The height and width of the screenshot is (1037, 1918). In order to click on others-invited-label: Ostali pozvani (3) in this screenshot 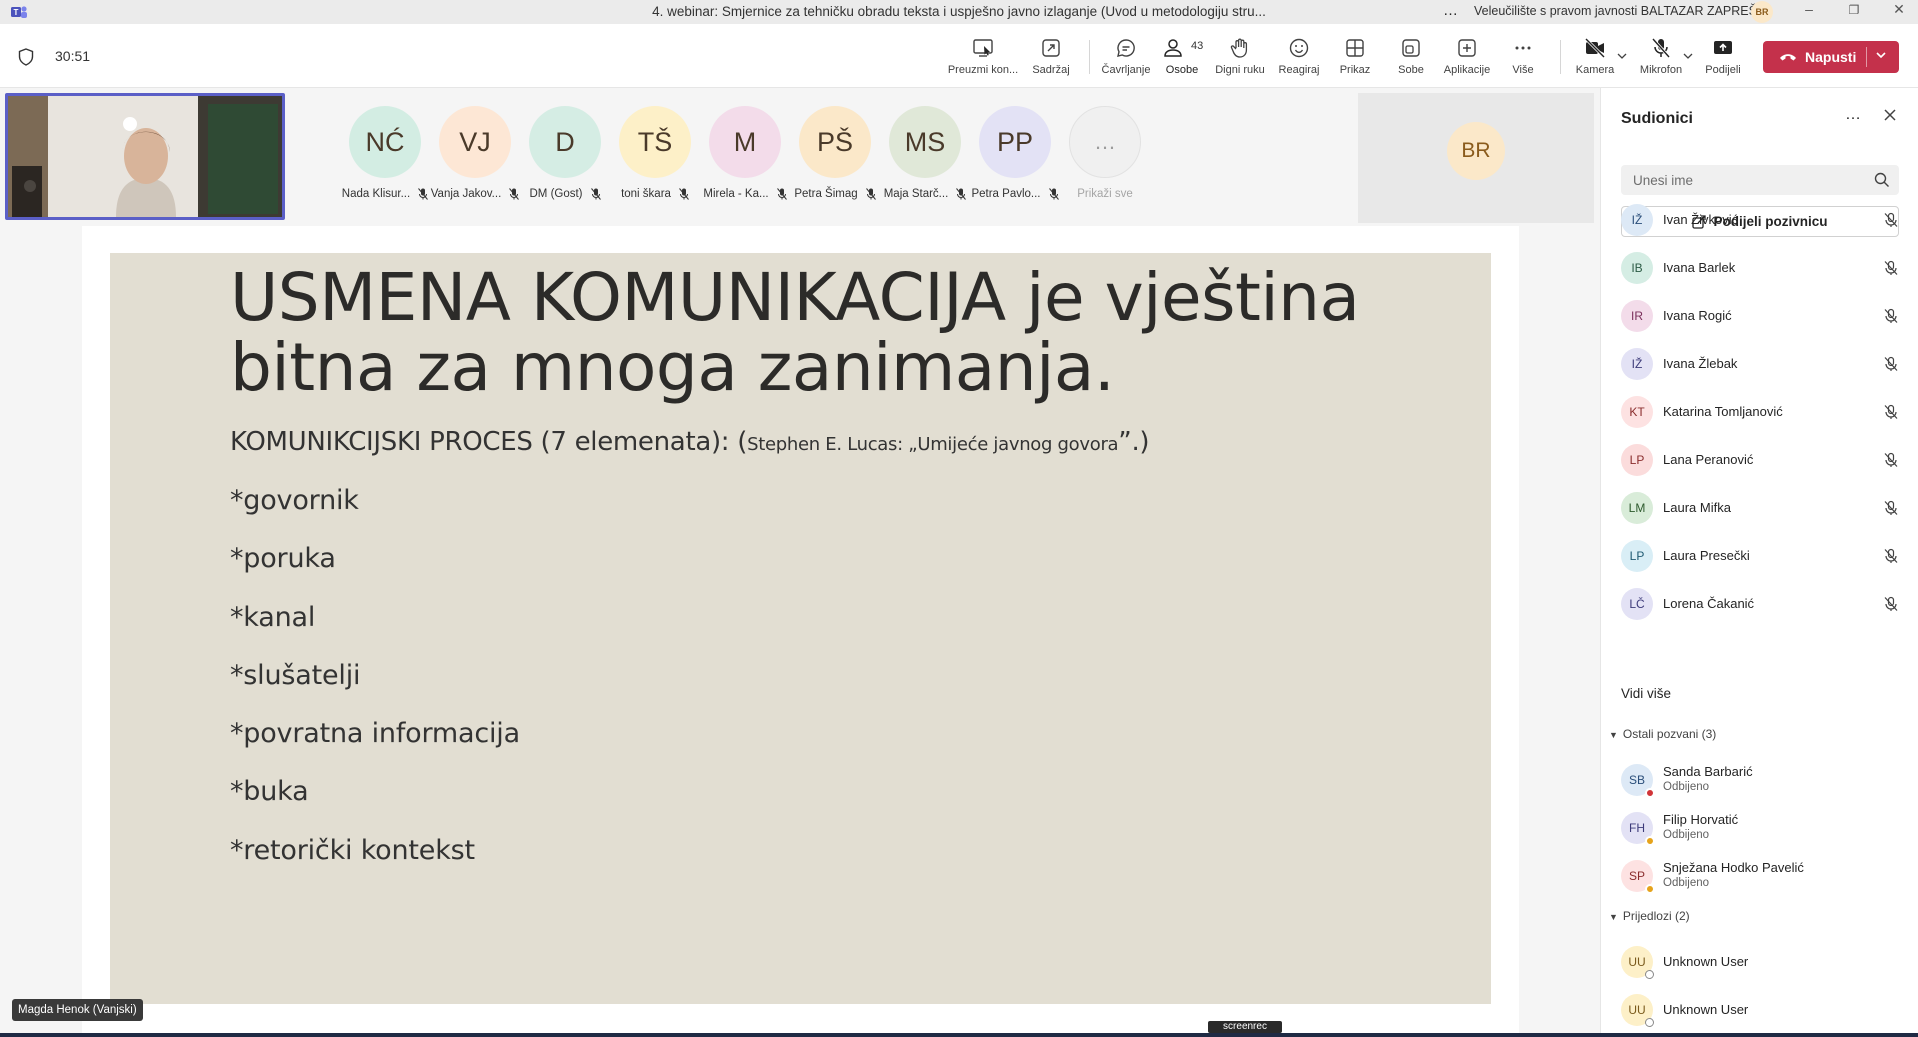, I will do `click(1669, 734)`.